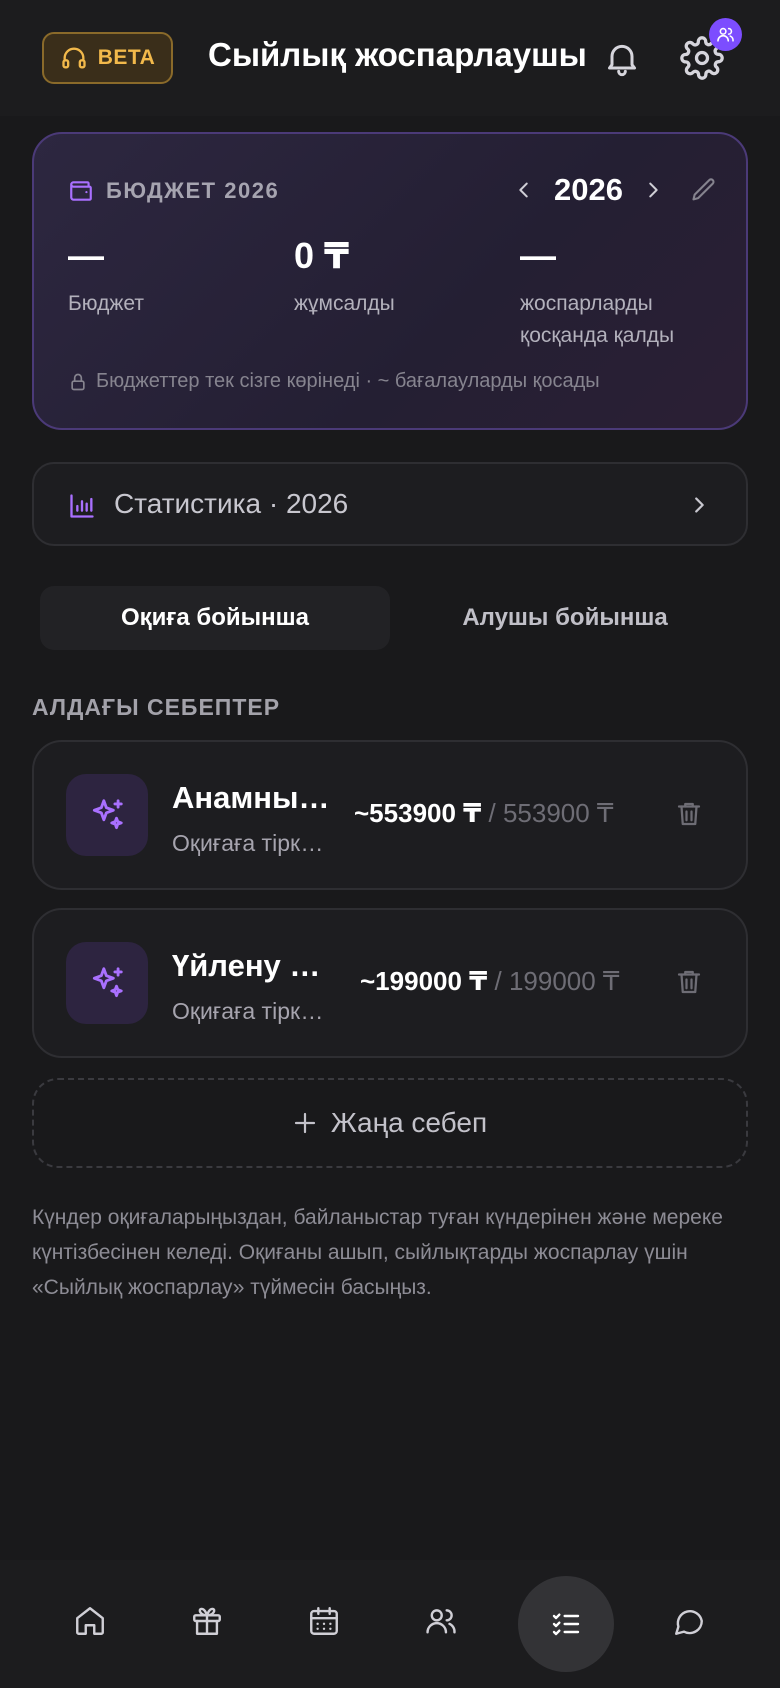 The width and height of the screenshot is (780, 1688). What do you see at coordinates (126, 57) in the screenshot?
I see `beta-label: BETA` at bounding box center [126, 57].